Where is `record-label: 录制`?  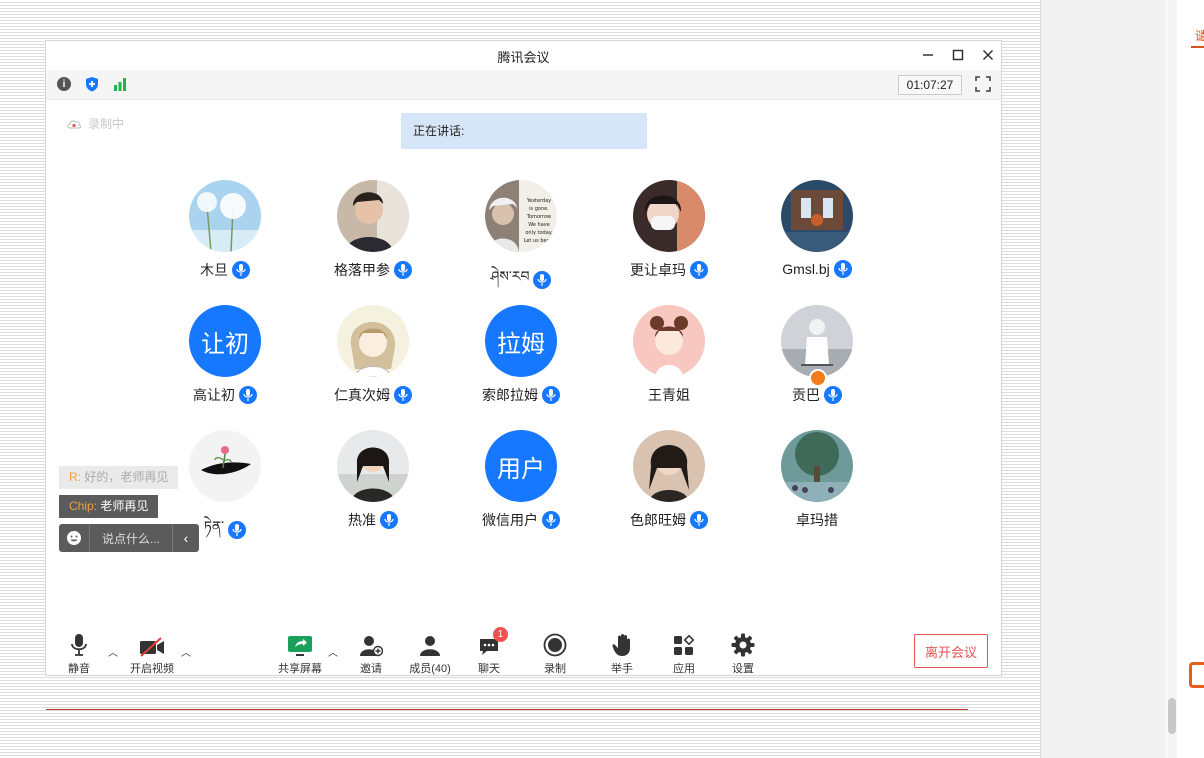 record-label: 录制 is located at coordinates (555, 669).